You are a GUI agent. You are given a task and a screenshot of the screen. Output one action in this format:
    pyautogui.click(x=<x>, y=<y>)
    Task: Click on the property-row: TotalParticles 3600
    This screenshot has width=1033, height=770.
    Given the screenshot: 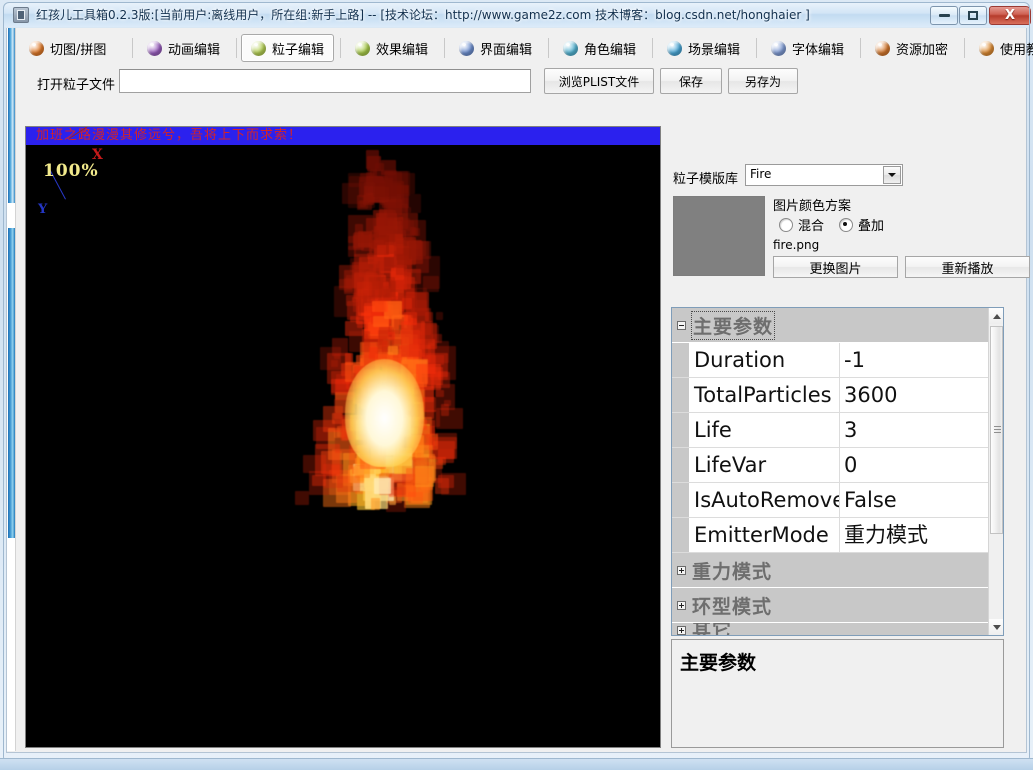 What is the action you would take?
    pyautogui.click(x=830, y=395)
    